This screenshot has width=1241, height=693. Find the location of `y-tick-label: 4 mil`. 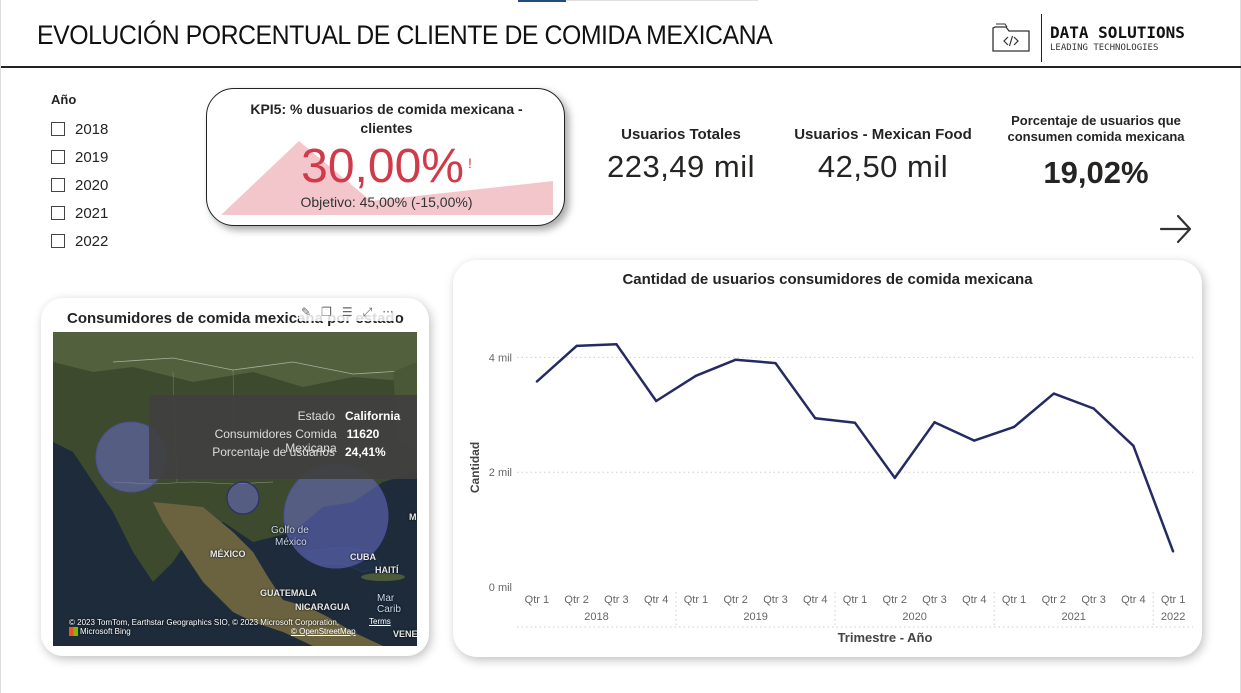

y-tick-label: 4 mil is located at coordinates (500, 358).